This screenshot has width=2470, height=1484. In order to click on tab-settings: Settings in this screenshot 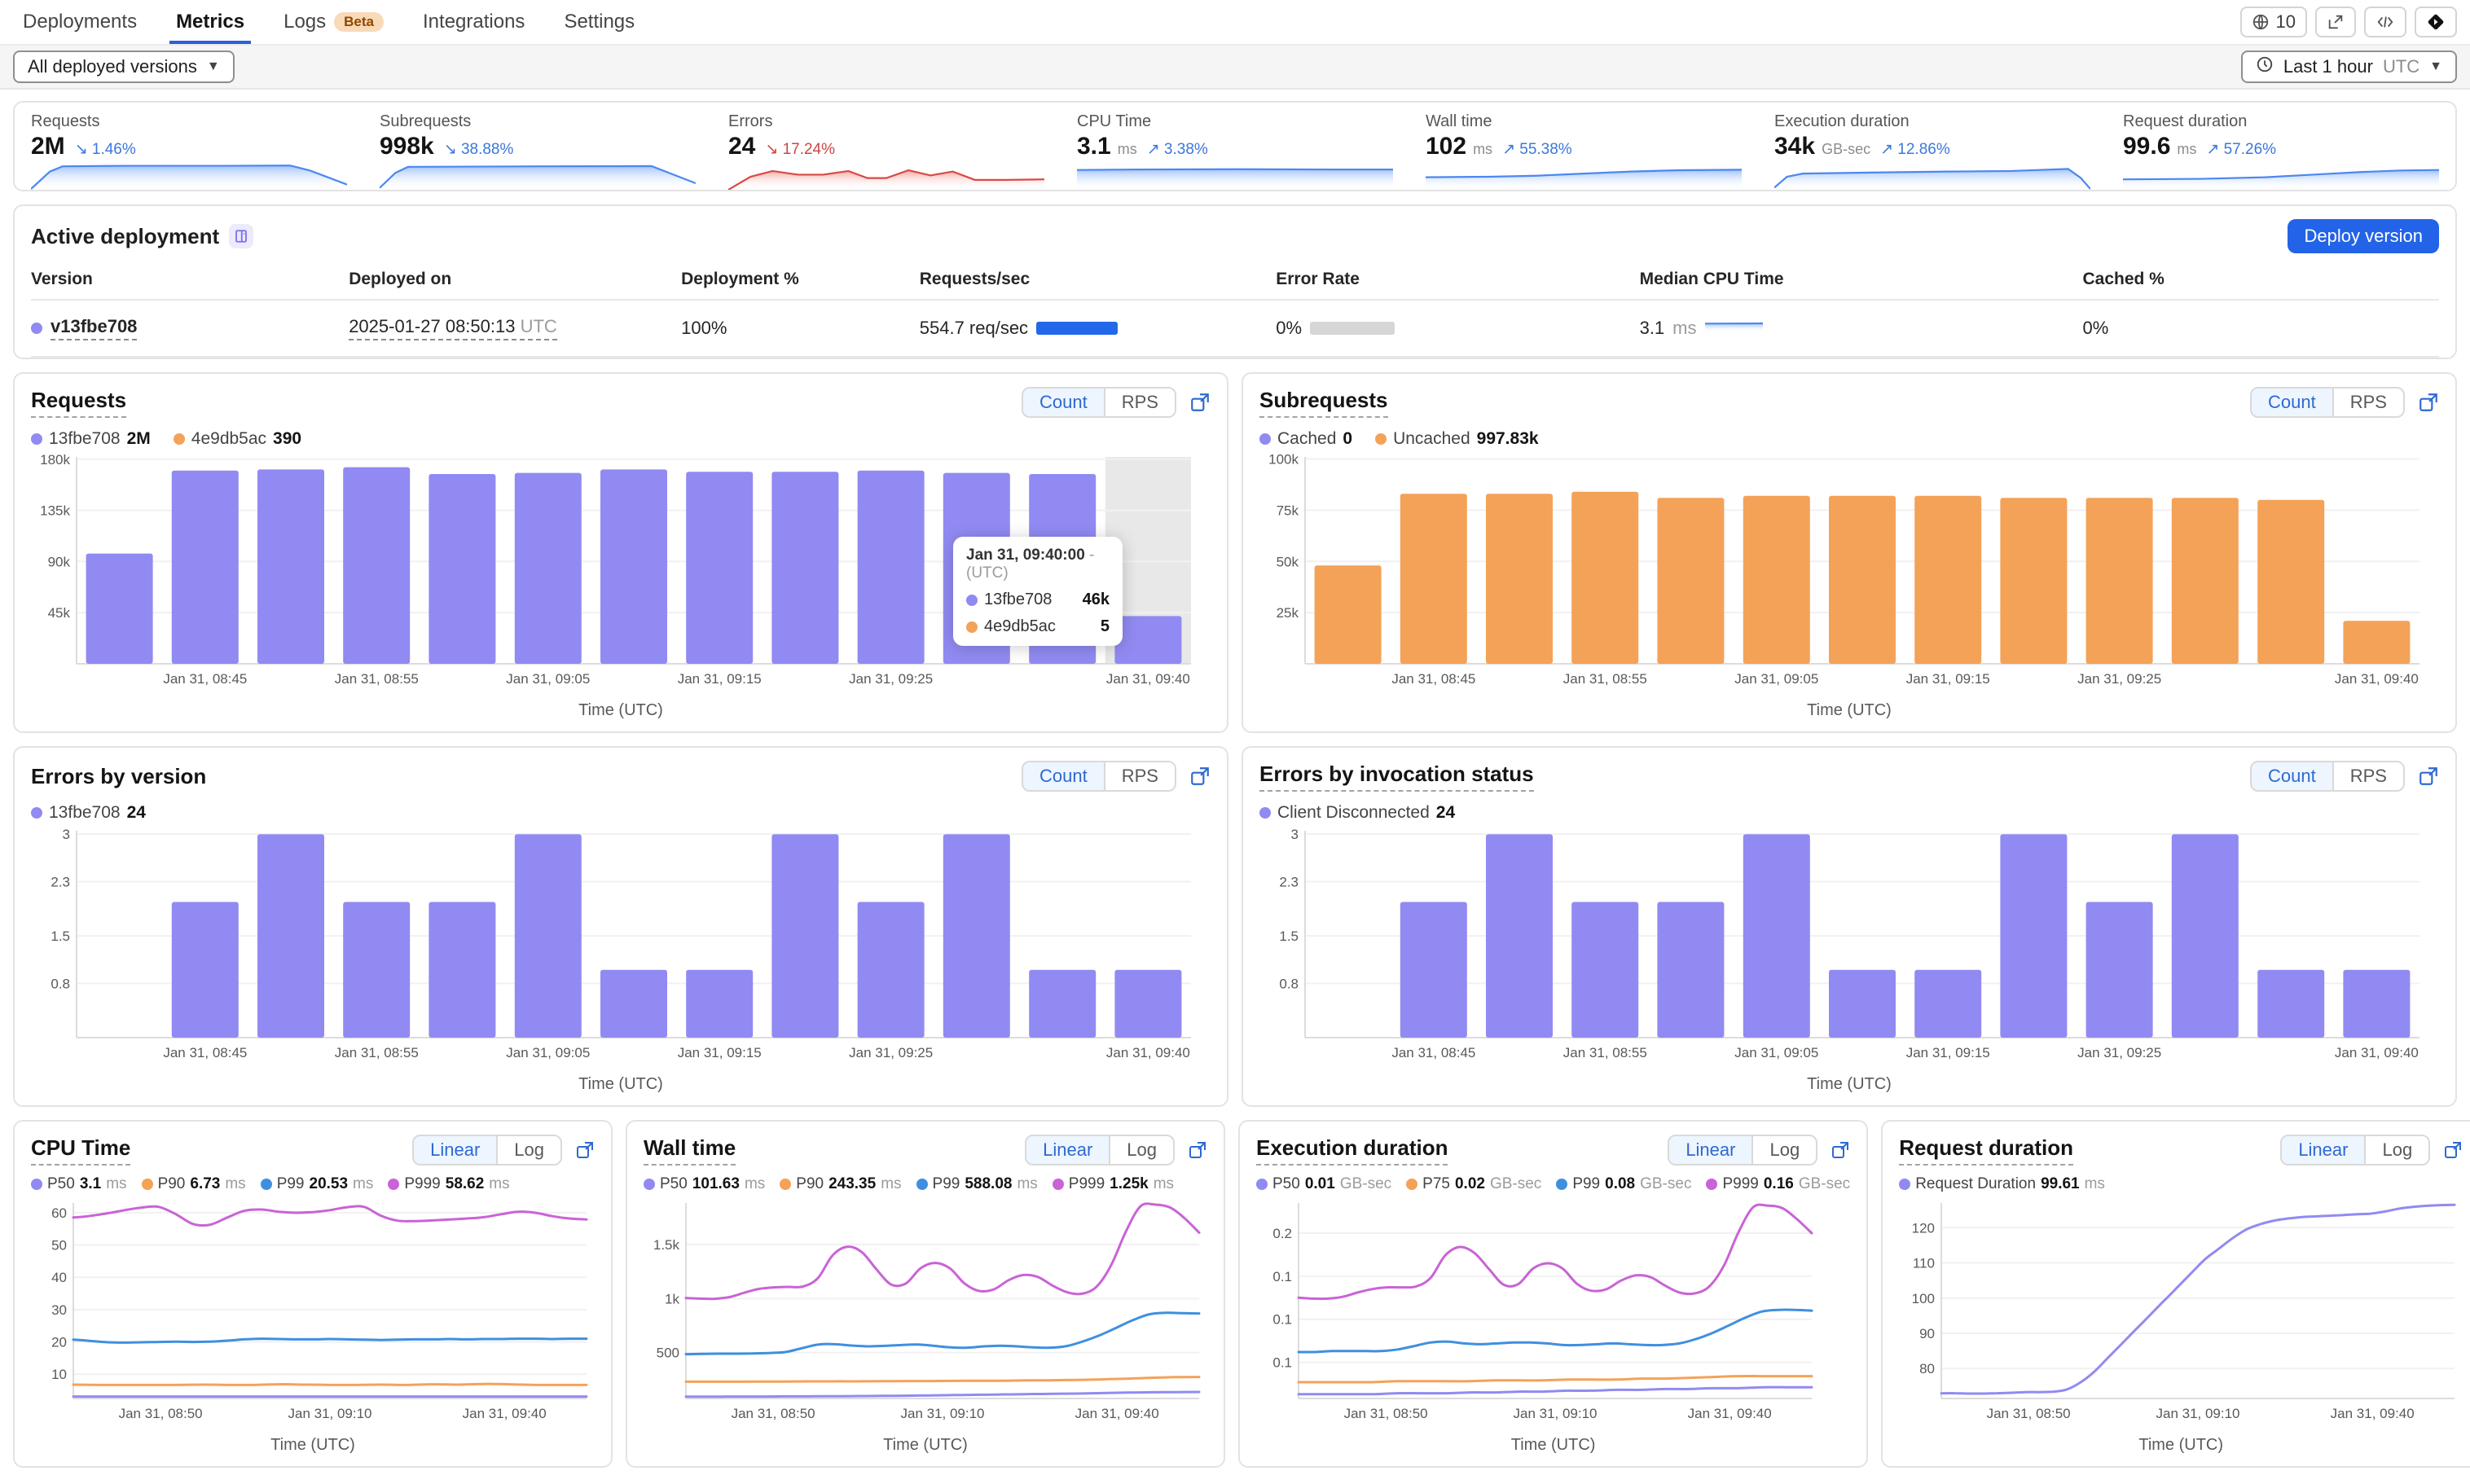, I will do `click(599, 22)`.